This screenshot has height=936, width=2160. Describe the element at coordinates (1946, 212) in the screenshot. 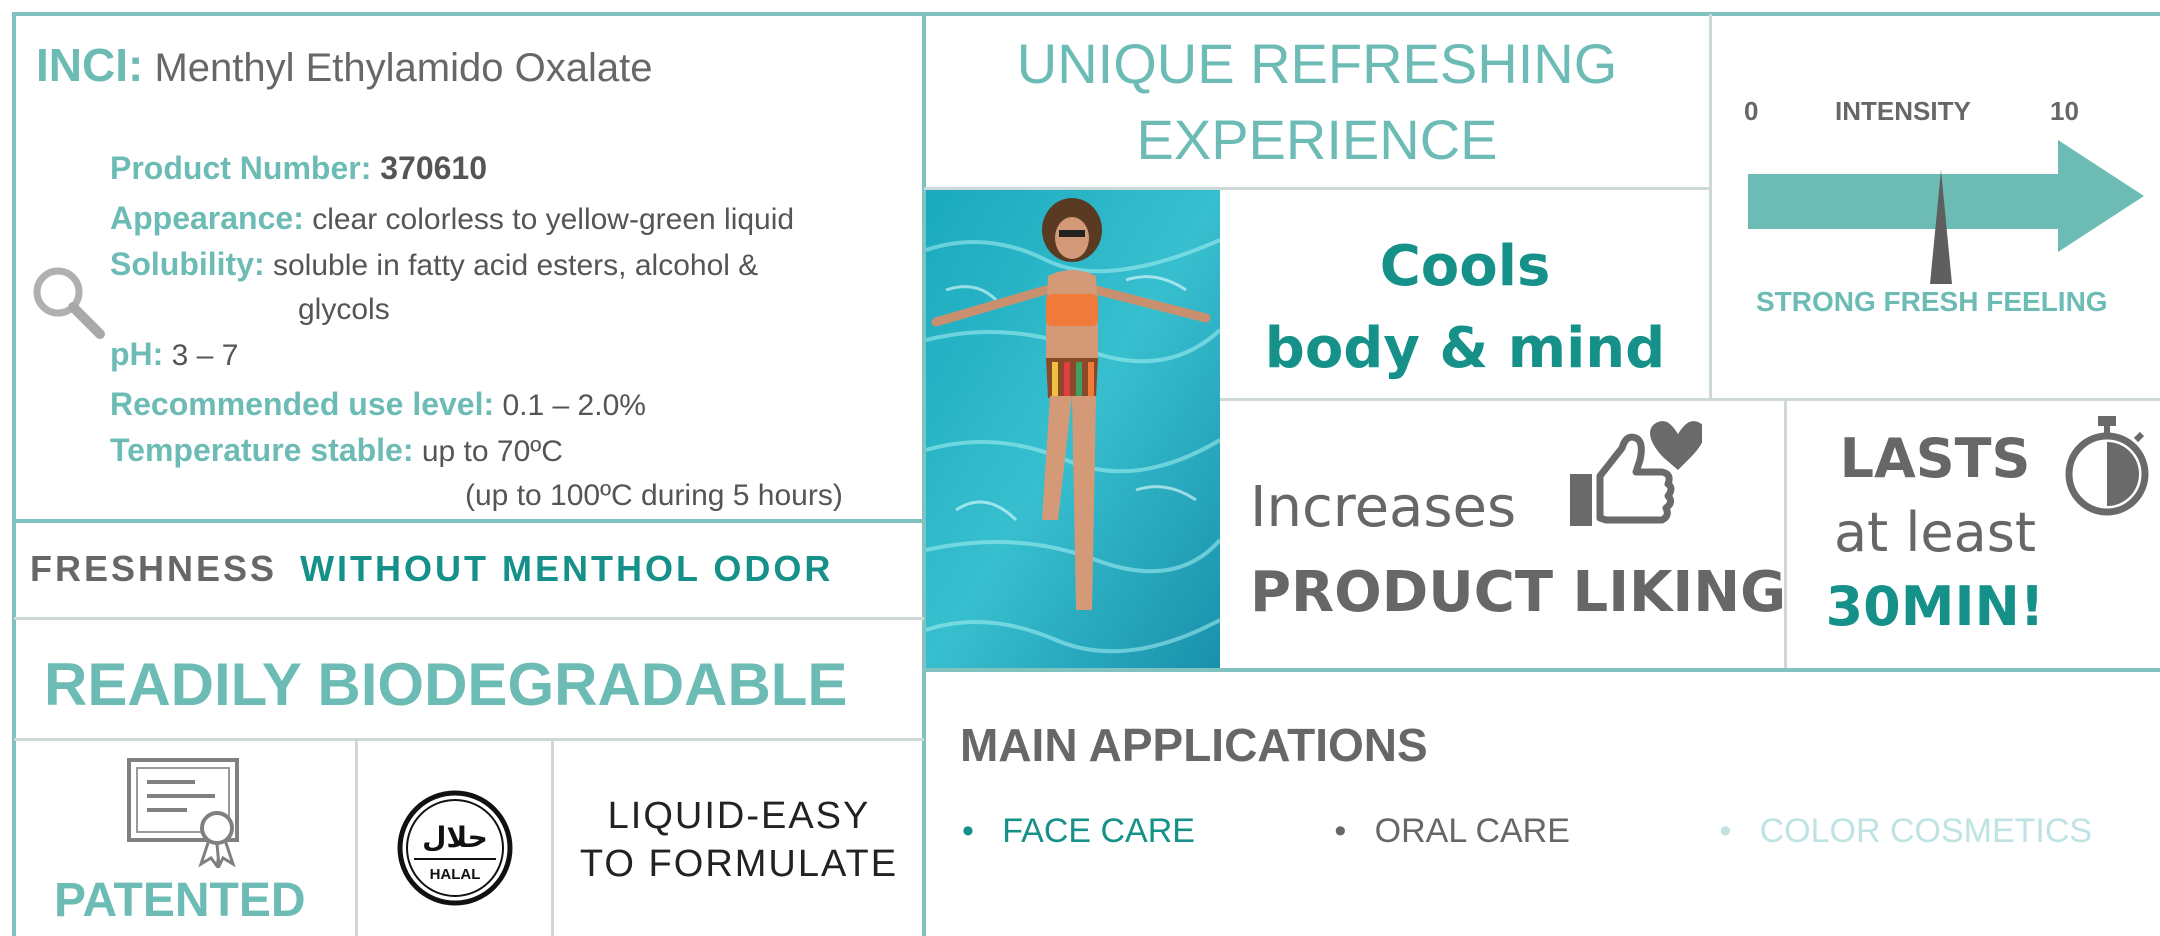

I see `intensity-arrow` at that location.